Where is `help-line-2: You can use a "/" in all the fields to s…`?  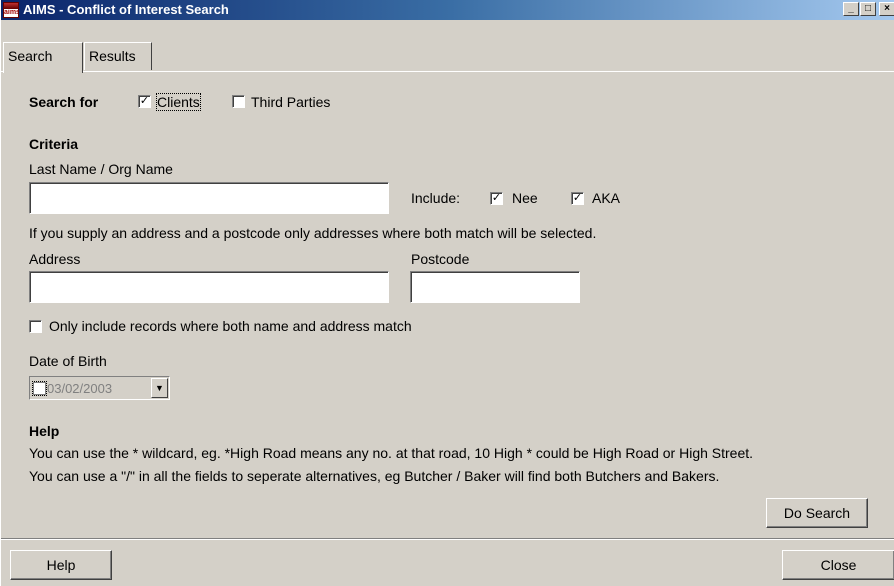
help-line-2: You can use a "/" in all the fields to s… is located at coordinates (374, 476).